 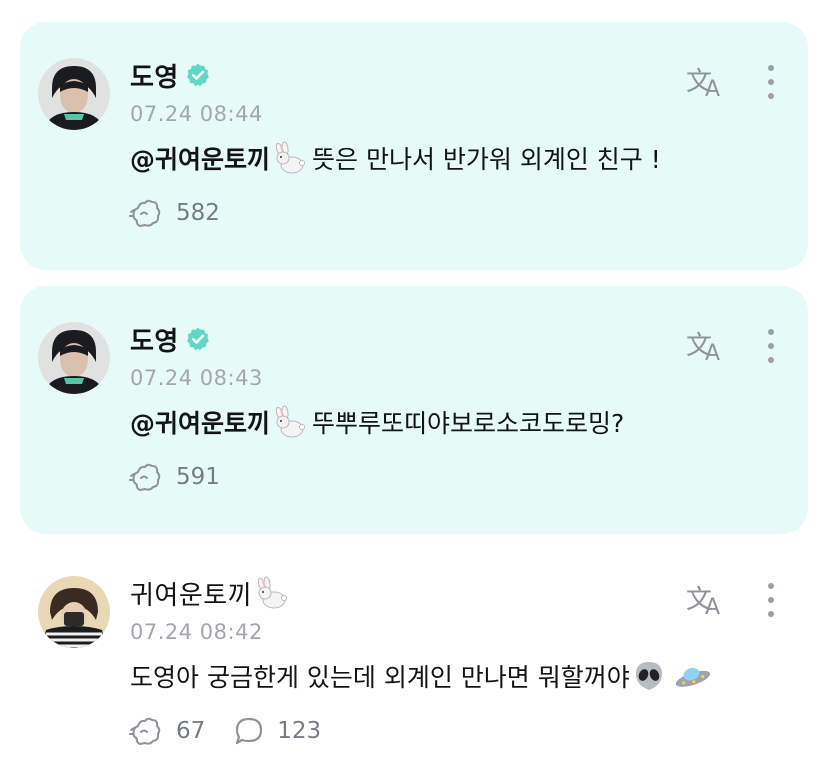 What do you see at coordinates (174, 477) in the screenshot?
I see `like-button: 591` at bounding box center [174, 477].